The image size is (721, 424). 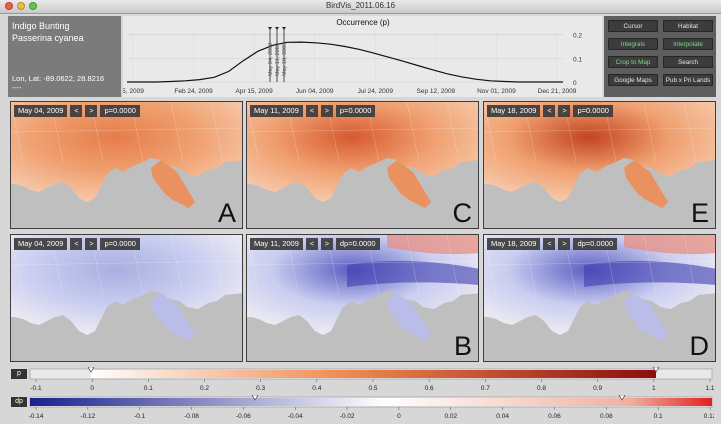 I want to click on map-toolbar: May 11, 2009 < > dp=0.0000, so click(x=315, y=244).